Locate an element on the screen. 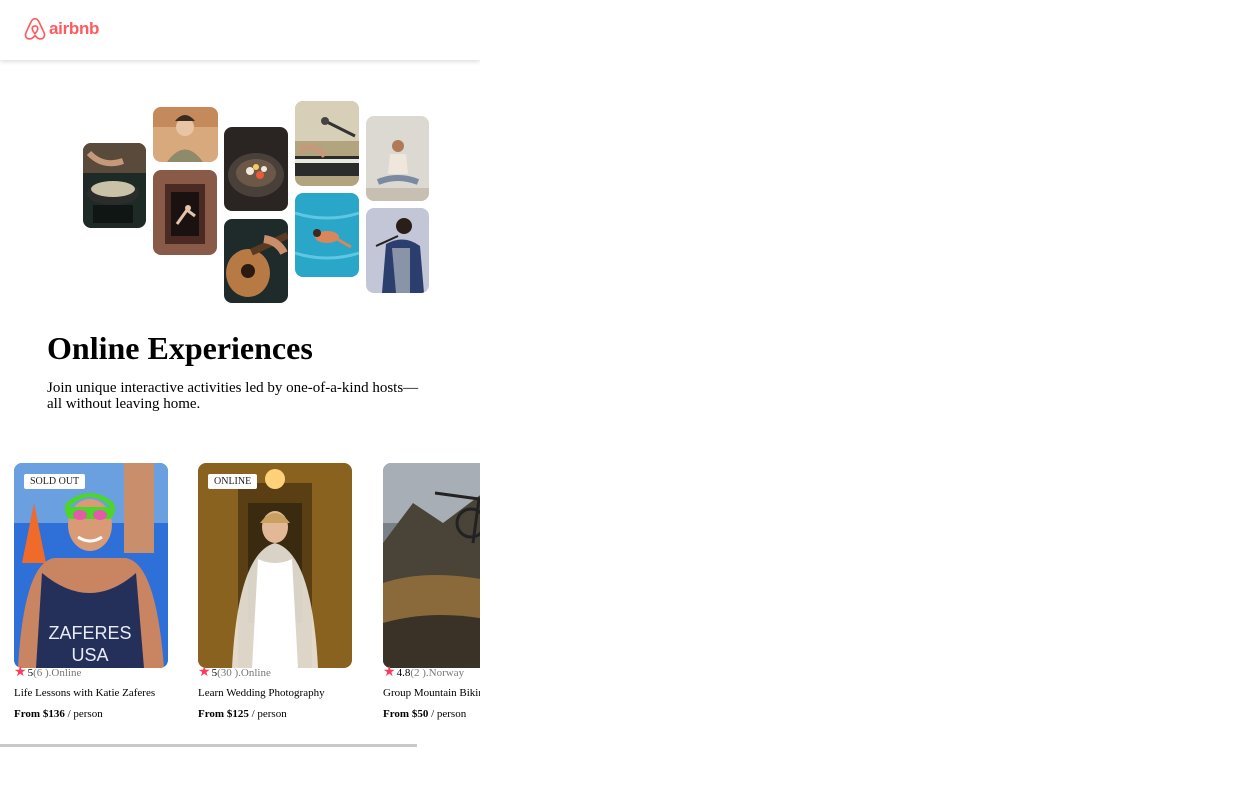 The width and height of the screenshot is (1252, 797). price-line: From $125 / person is located at coordinates (242, 714).